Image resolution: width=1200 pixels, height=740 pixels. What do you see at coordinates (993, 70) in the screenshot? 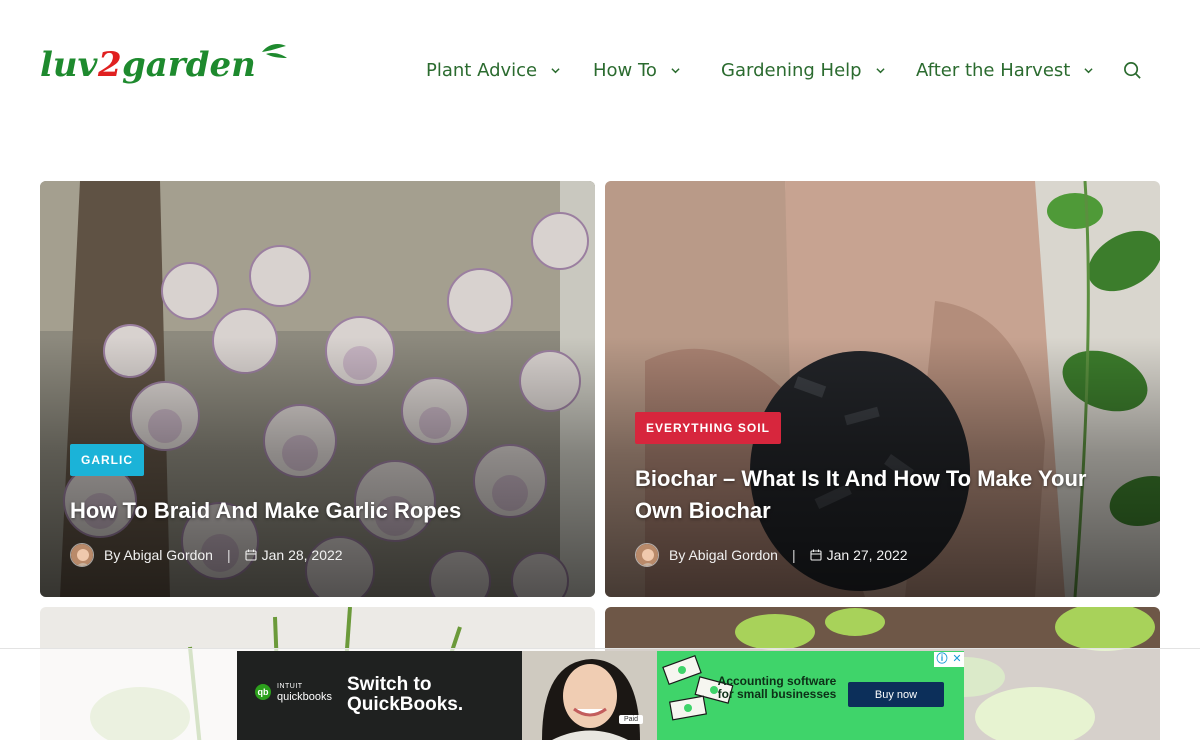
I see `nav-label: After the Harvest` at bounding box center [993, 70].